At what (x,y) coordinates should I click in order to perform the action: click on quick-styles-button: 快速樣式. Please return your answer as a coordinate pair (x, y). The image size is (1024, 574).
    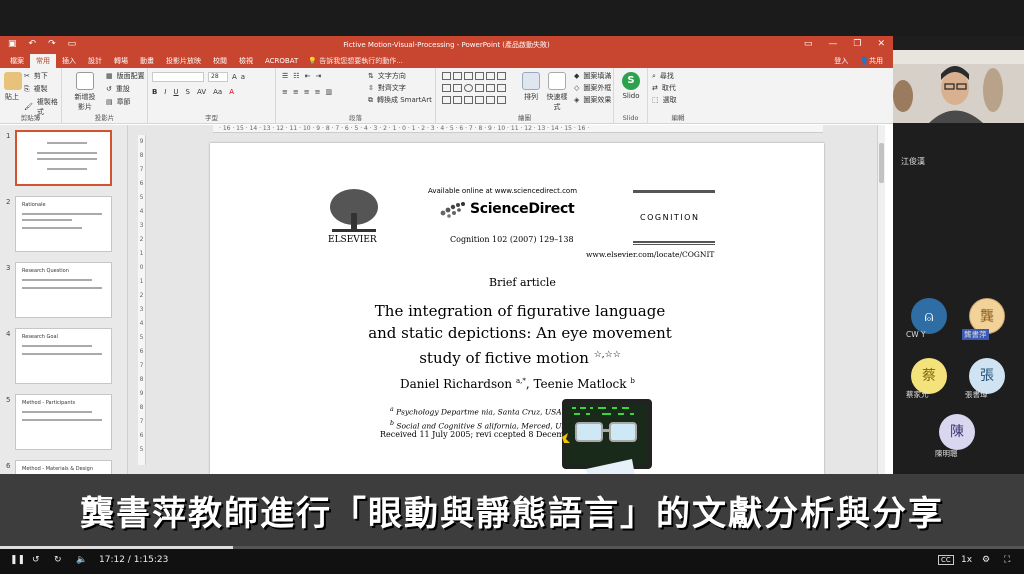
    Looking at the image, I should click on (557, 92).